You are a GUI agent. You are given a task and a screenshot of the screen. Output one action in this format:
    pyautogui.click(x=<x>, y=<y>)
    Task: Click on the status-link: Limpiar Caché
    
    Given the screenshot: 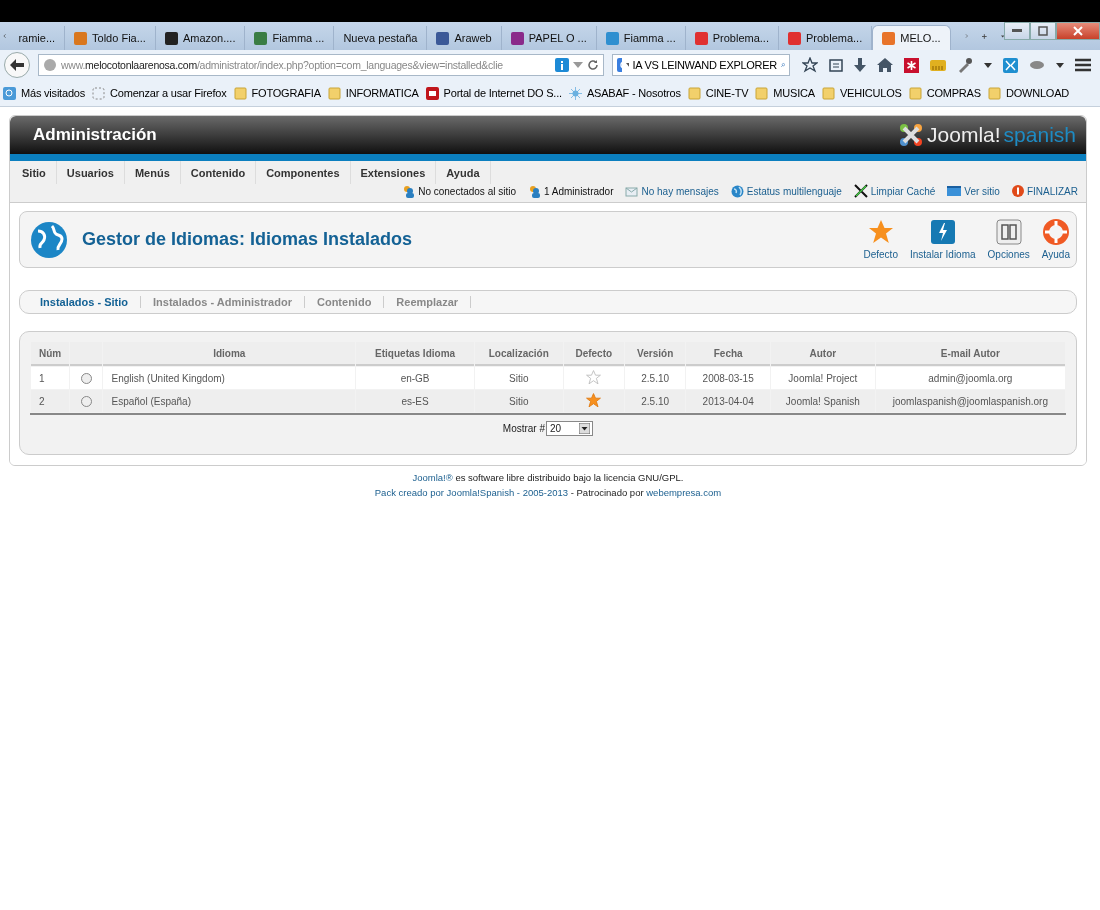 What is the action you would take?
    pyautogui.click(x=903, y=191)
    